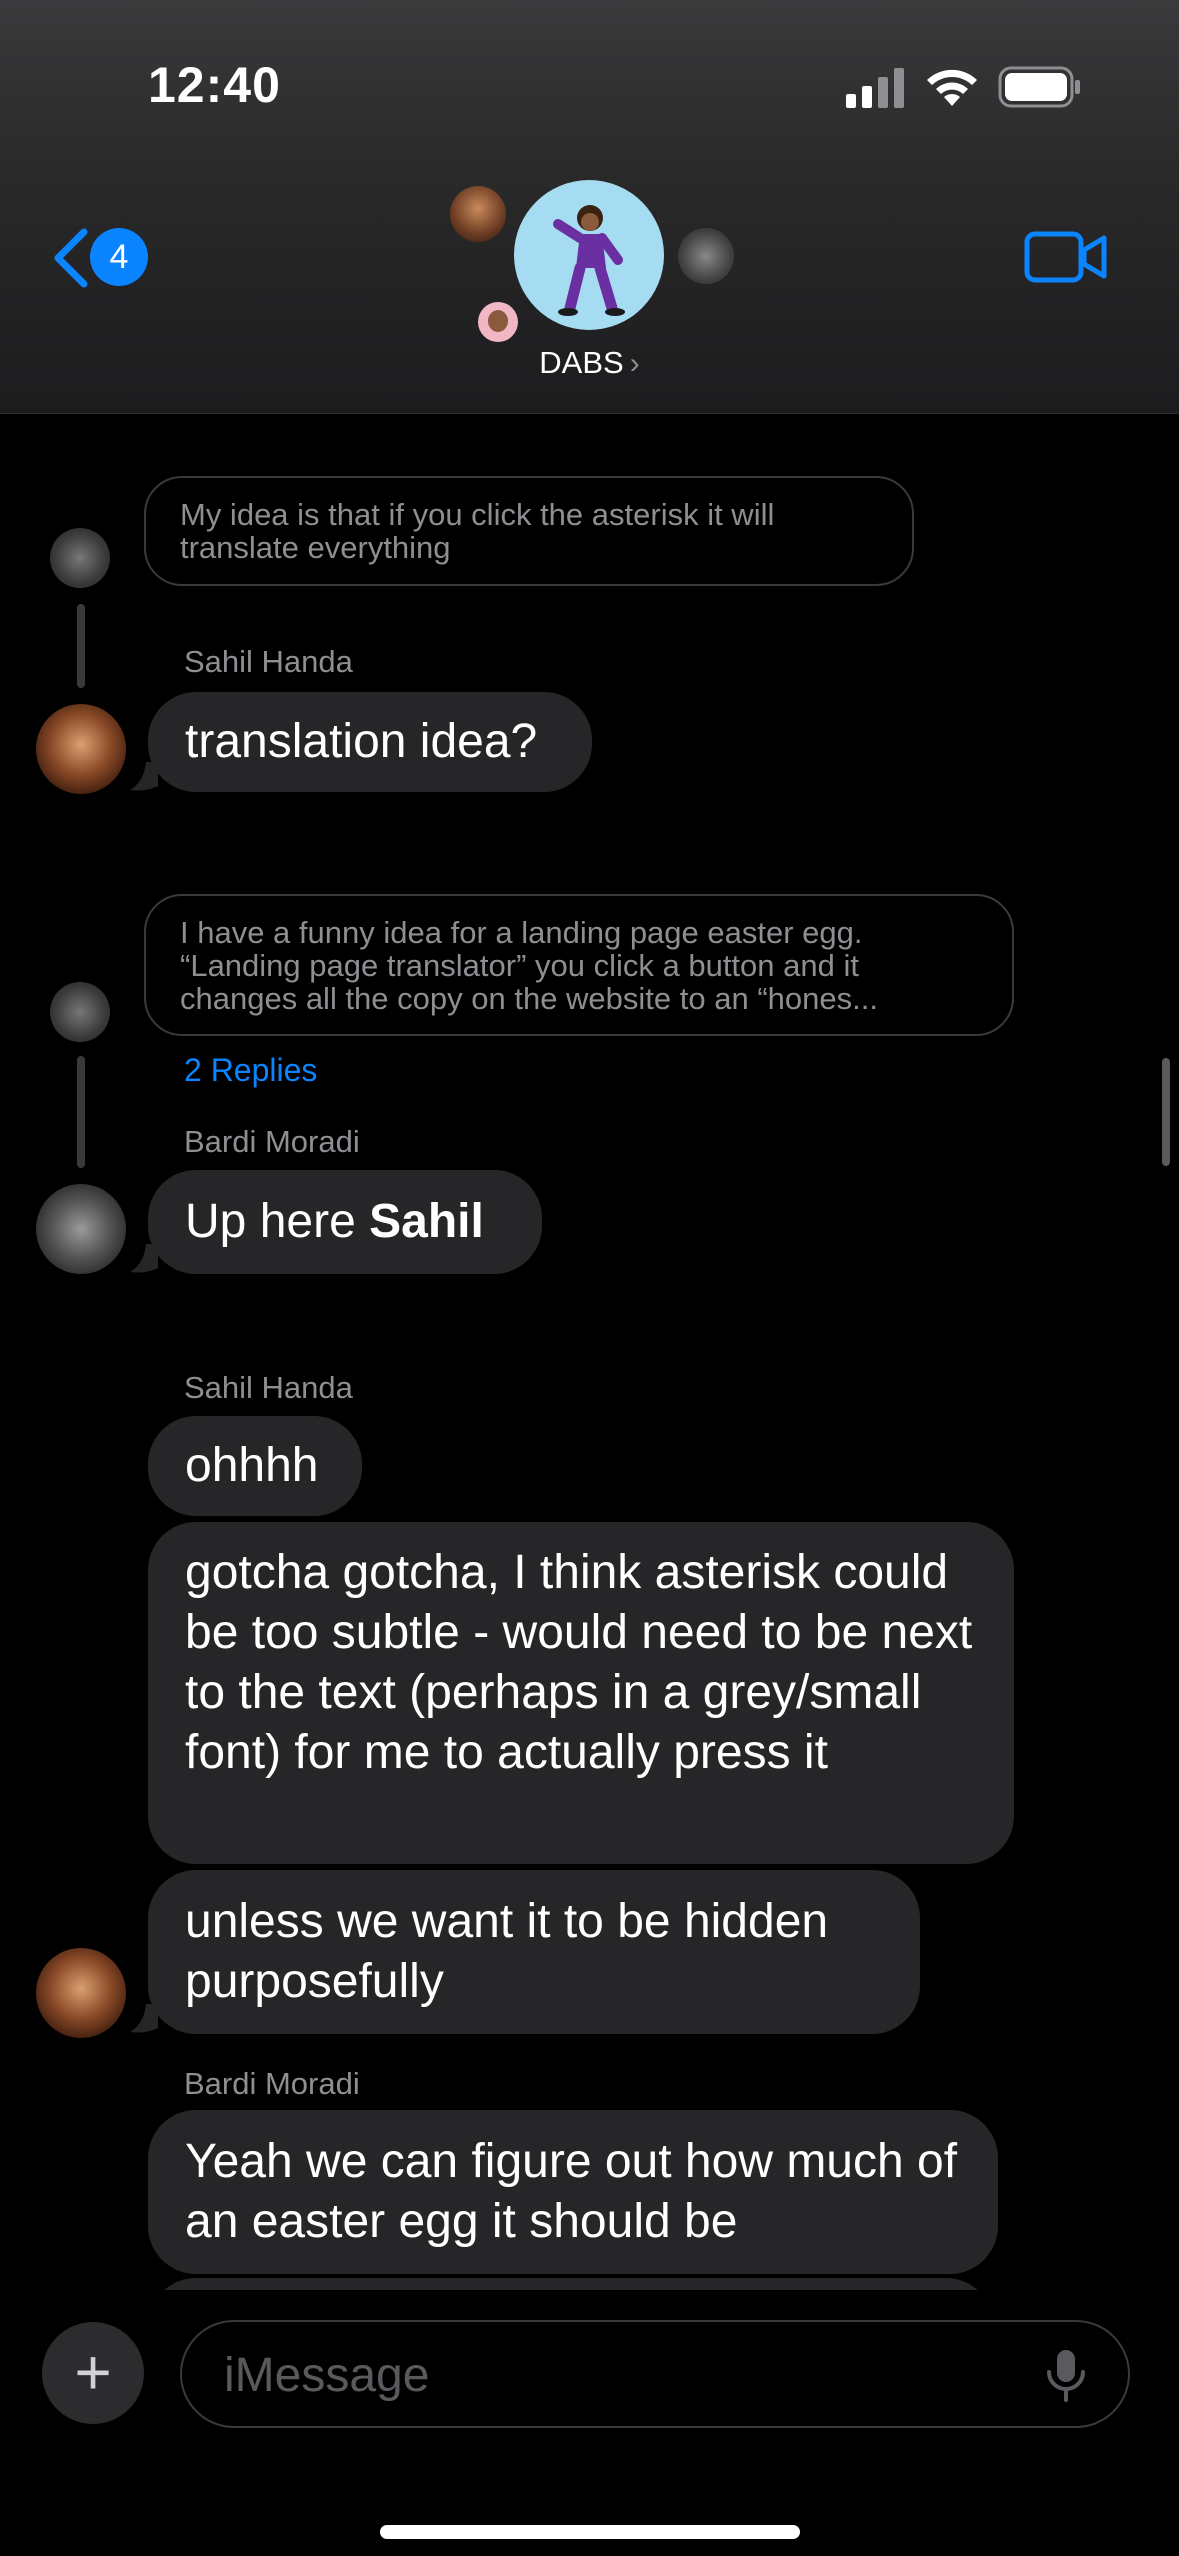  Describe the element at coordinates (581, 362) in the screenshot. I see `group-name-label: DABS` at that location.